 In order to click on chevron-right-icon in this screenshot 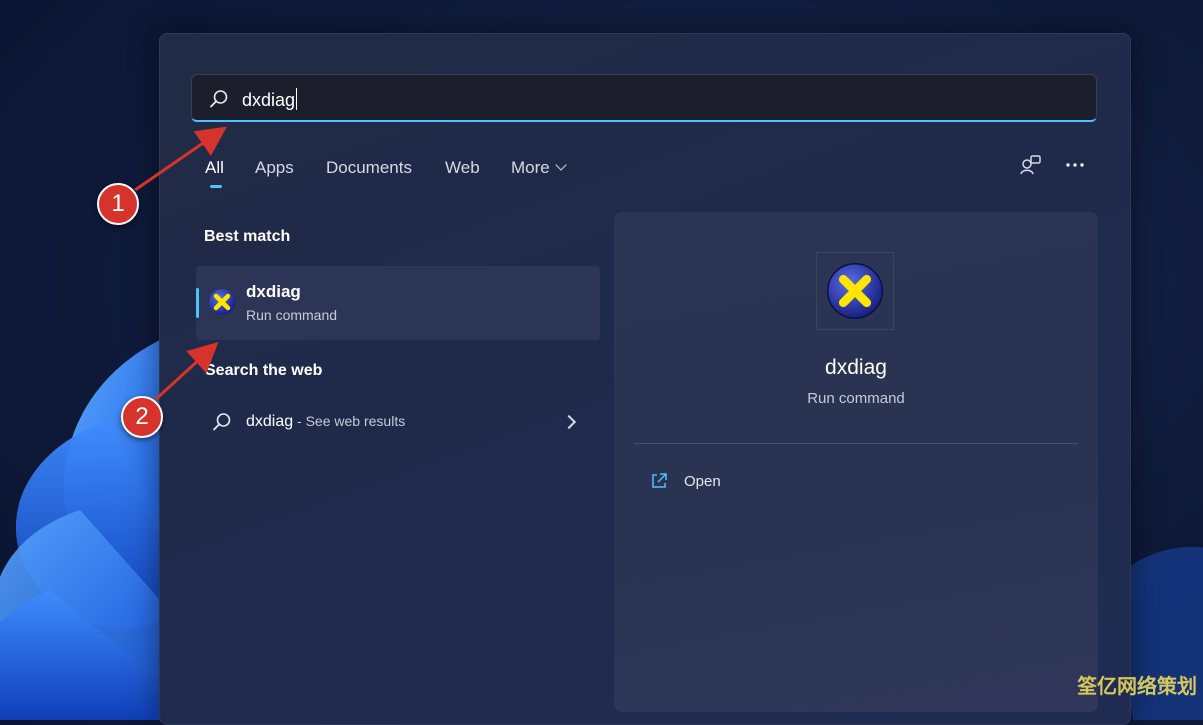, I will do `click(569, 422)`.